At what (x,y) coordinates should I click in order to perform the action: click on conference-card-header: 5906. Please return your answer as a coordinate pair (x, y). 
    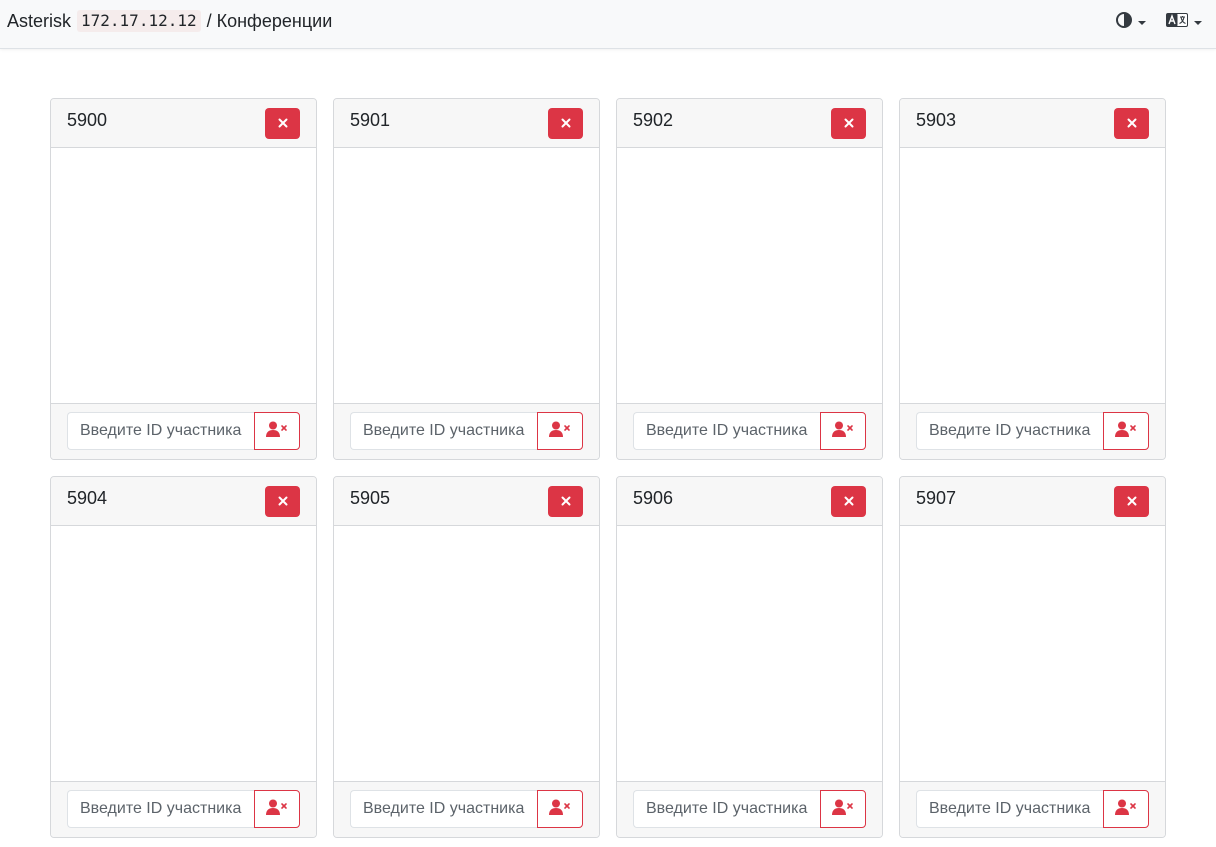
    Looking at the image, I should click on (749, 501).